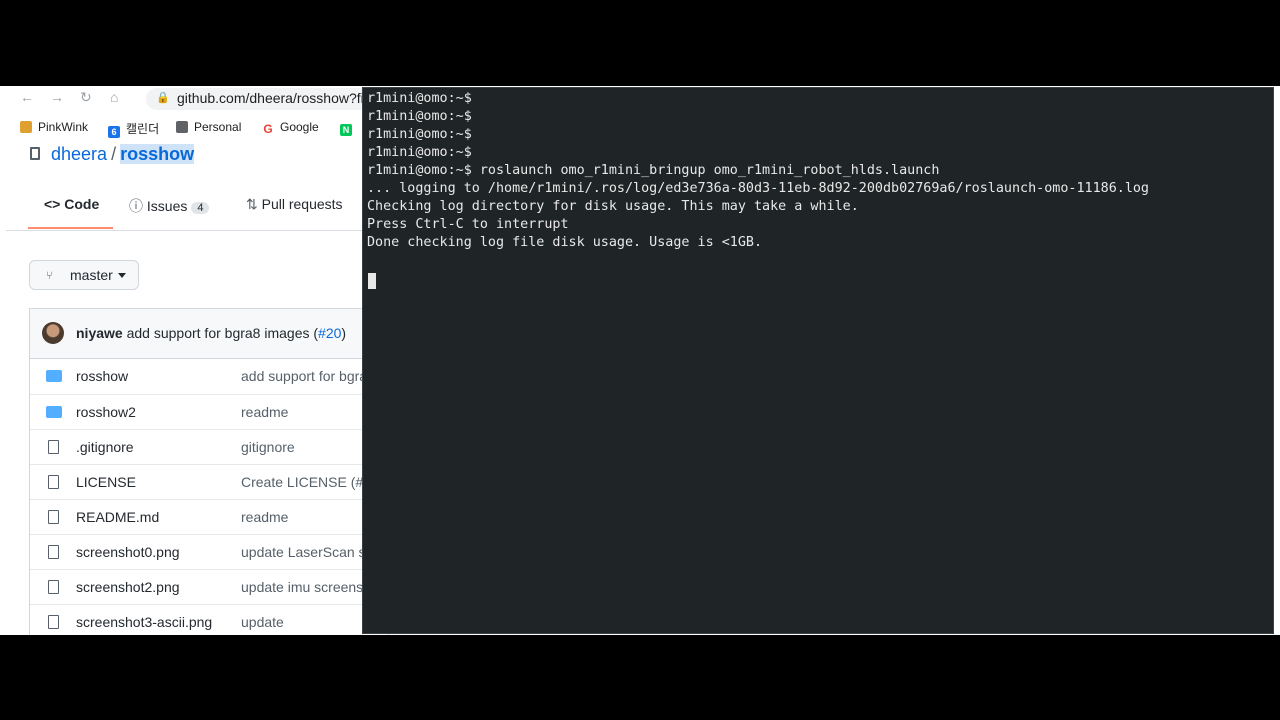  Describe the element at coordinates (468, 224) in the screenshot. I see `terminal-line: Press Ctrl-C to interrupt` at that location.